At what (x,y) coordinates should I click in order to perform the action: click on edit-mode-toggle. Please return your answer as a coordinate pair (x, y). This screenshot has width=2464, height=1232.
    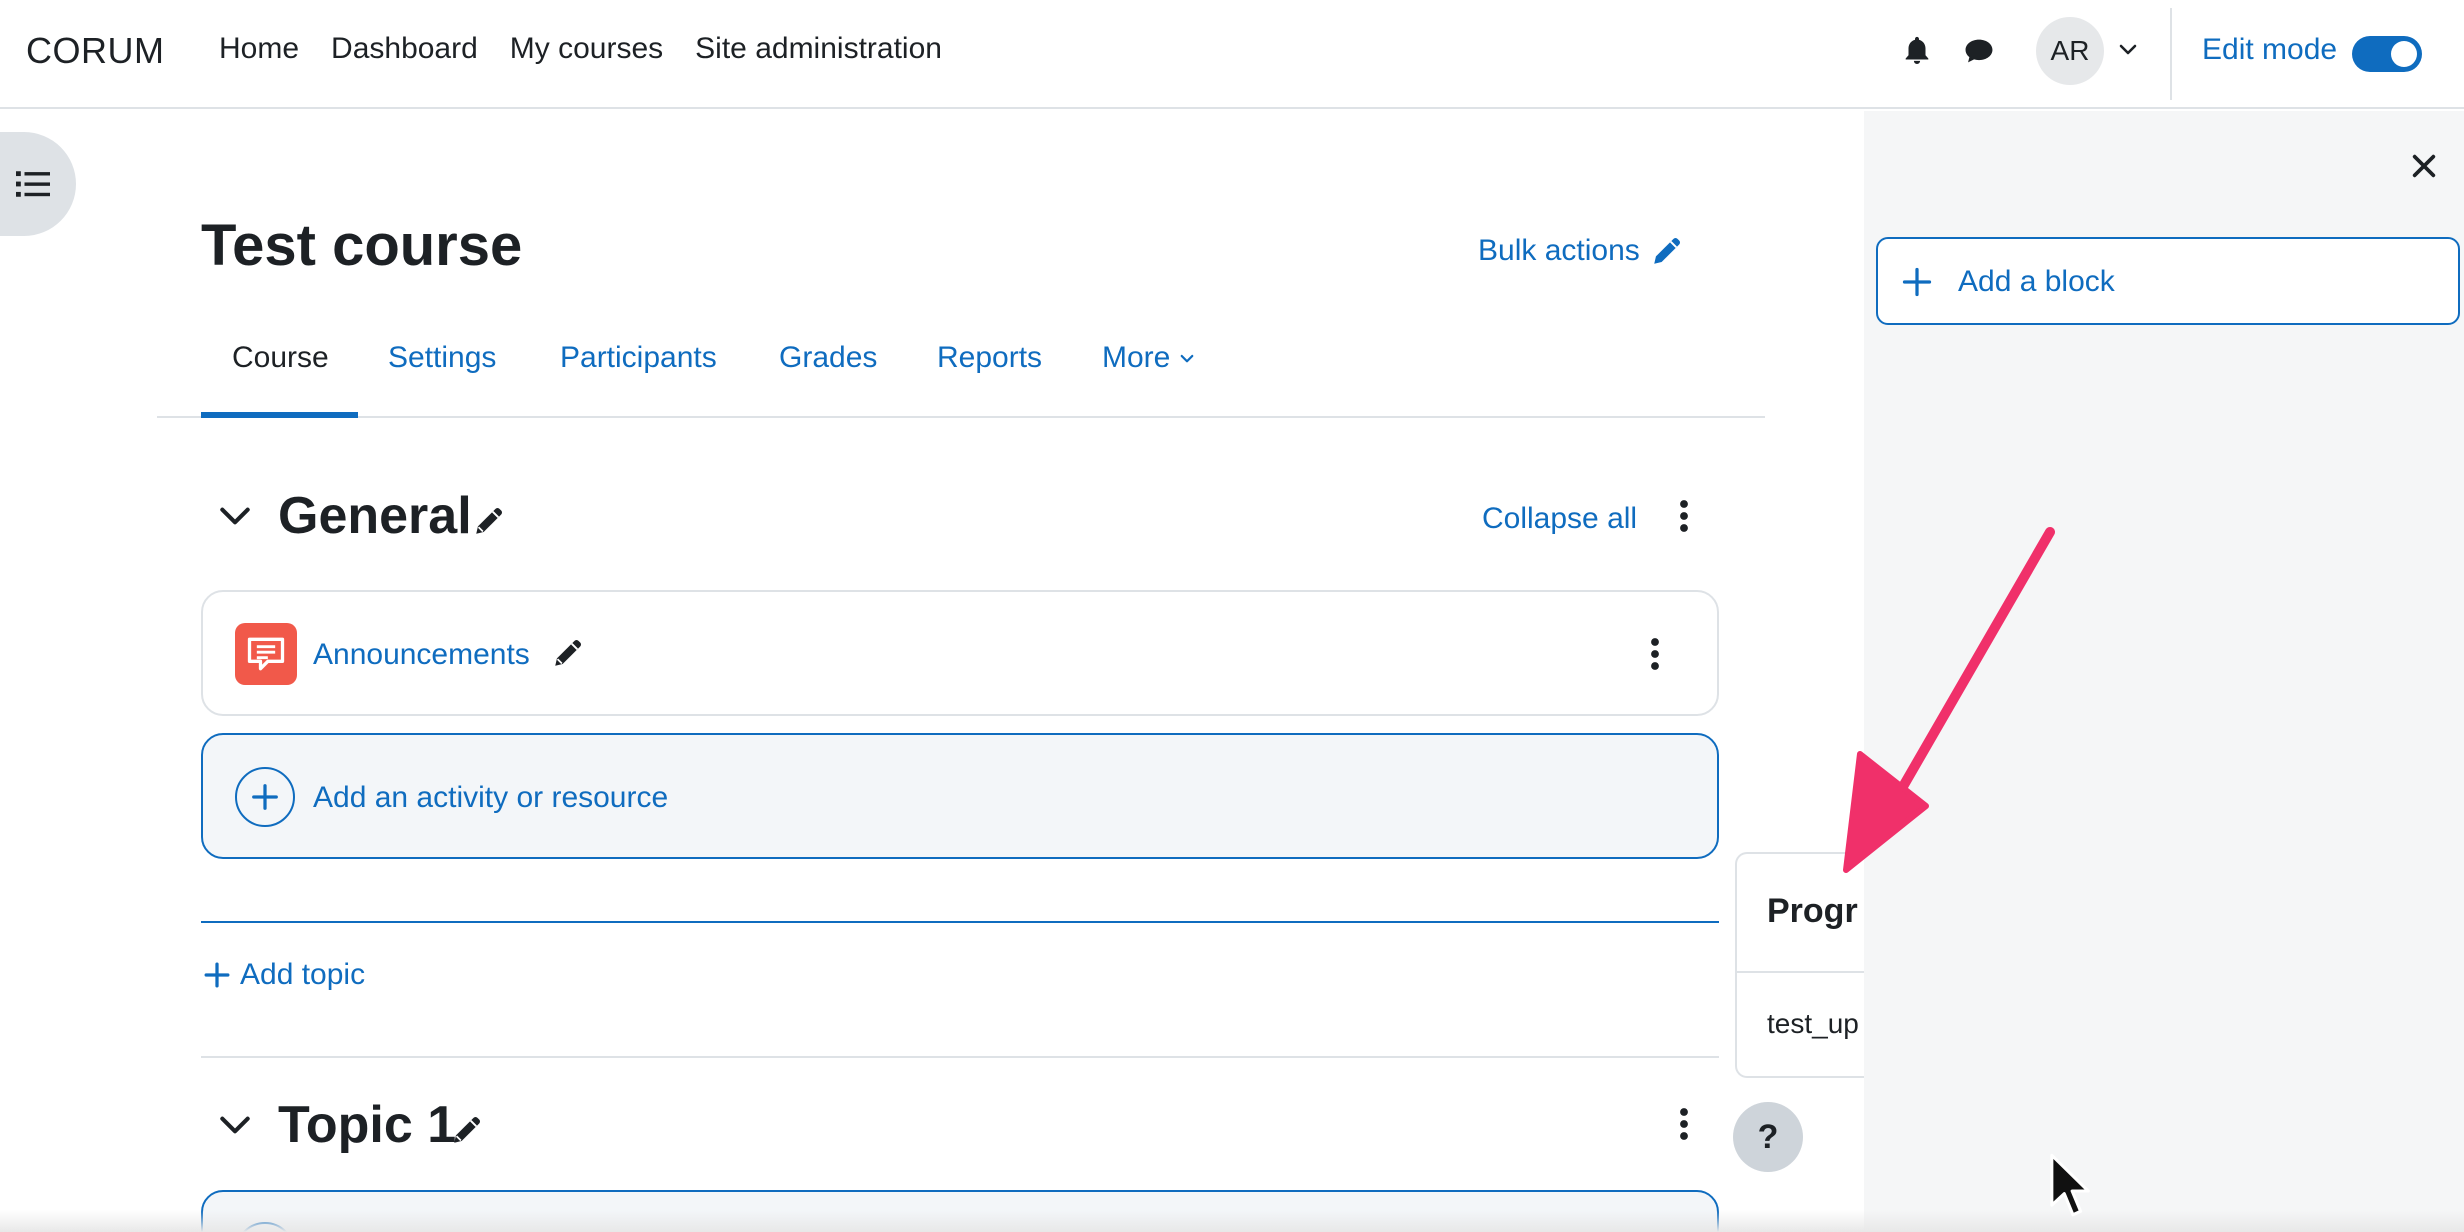
    Looking at the image, I should click on (2387, 54).